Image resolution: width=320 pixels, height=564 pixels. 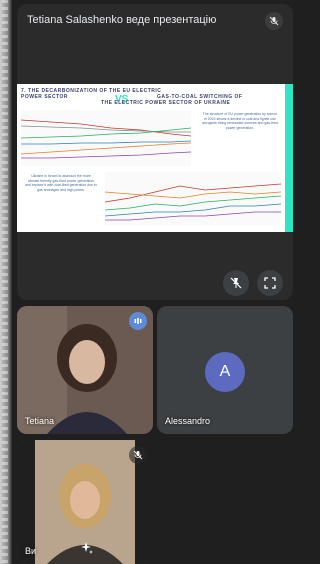 I want to click on avatar: A, so click(x=225, y=372).